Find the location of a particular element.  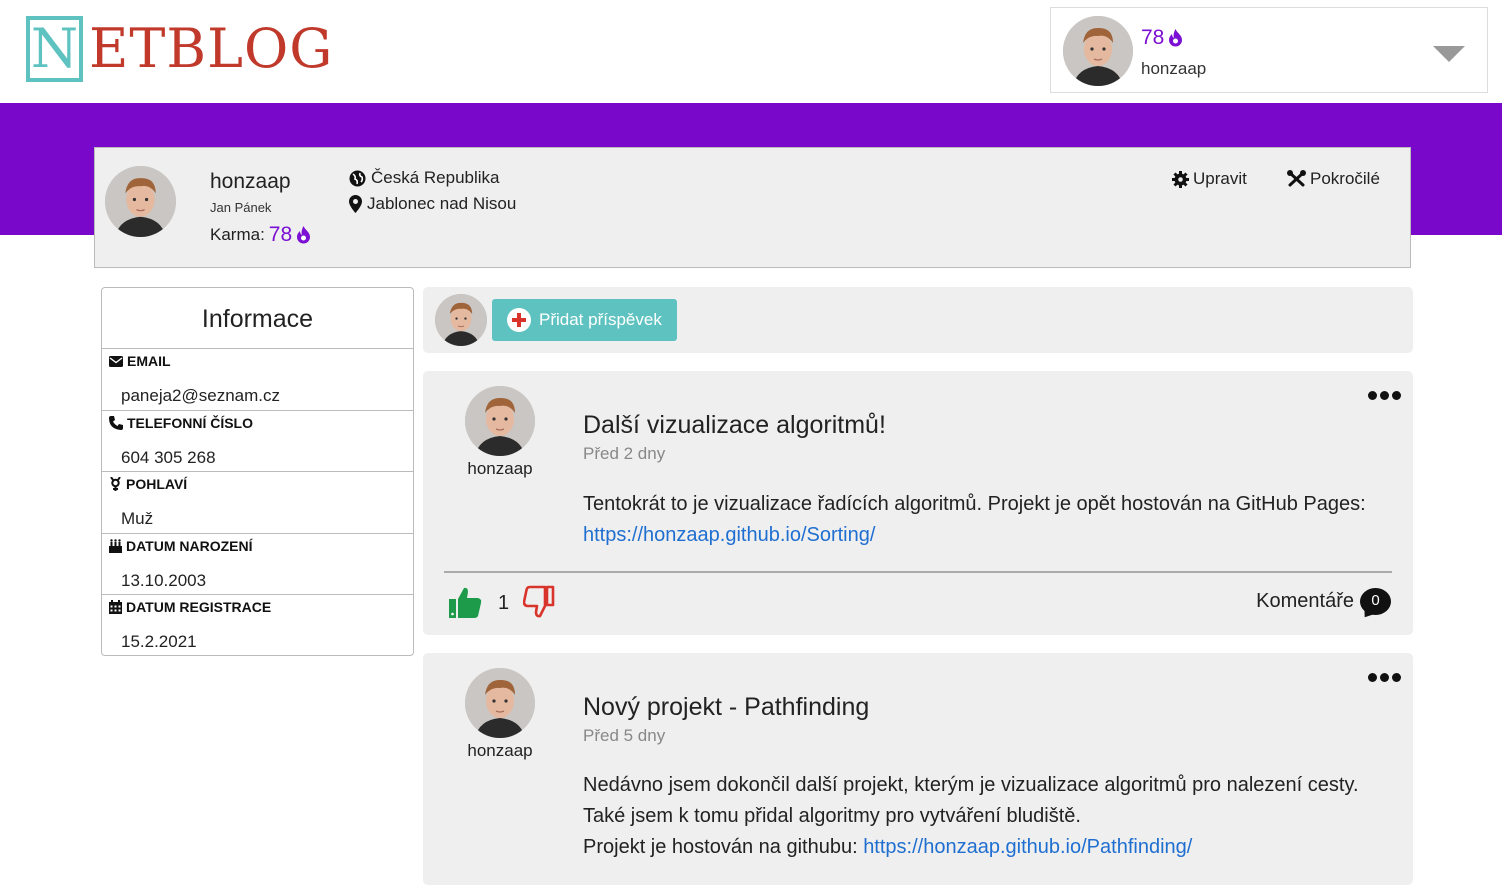

info-row-email: EMAIL paneja2@seznam.cz is located at coordinates (257, 380).